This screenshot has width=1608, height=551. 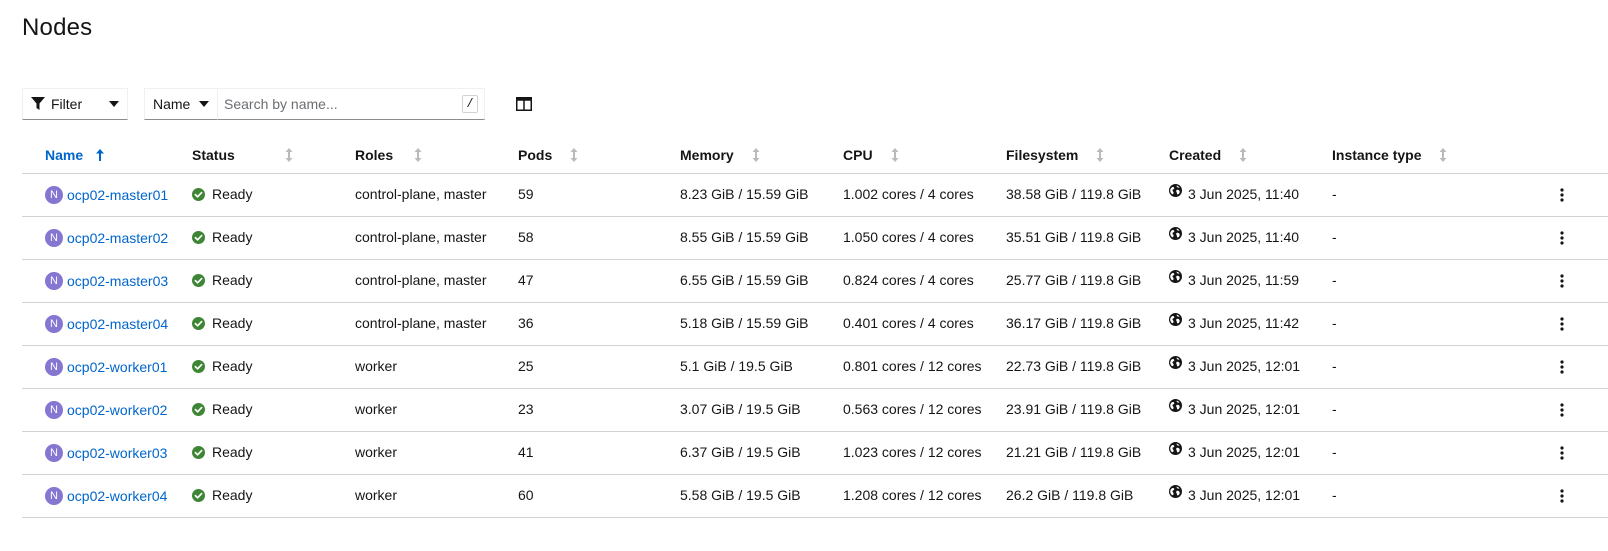 I want to click on pods-cell: 41, so click(x=526, y=452).